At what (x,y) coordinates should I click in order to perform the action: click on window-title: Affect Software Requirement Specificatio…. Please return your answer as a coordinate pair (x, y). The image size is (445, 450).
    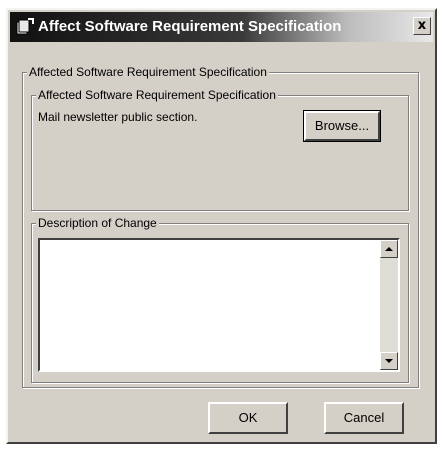
    Looking at the image, I should click on (190, 26).